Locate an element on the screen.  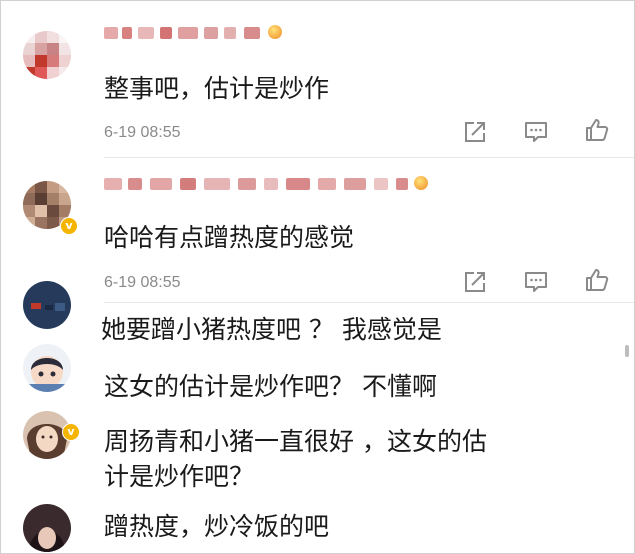
reply-text: 这女的估计是炒作吧？ 不懂啊 is located at coordinates (270, 386).